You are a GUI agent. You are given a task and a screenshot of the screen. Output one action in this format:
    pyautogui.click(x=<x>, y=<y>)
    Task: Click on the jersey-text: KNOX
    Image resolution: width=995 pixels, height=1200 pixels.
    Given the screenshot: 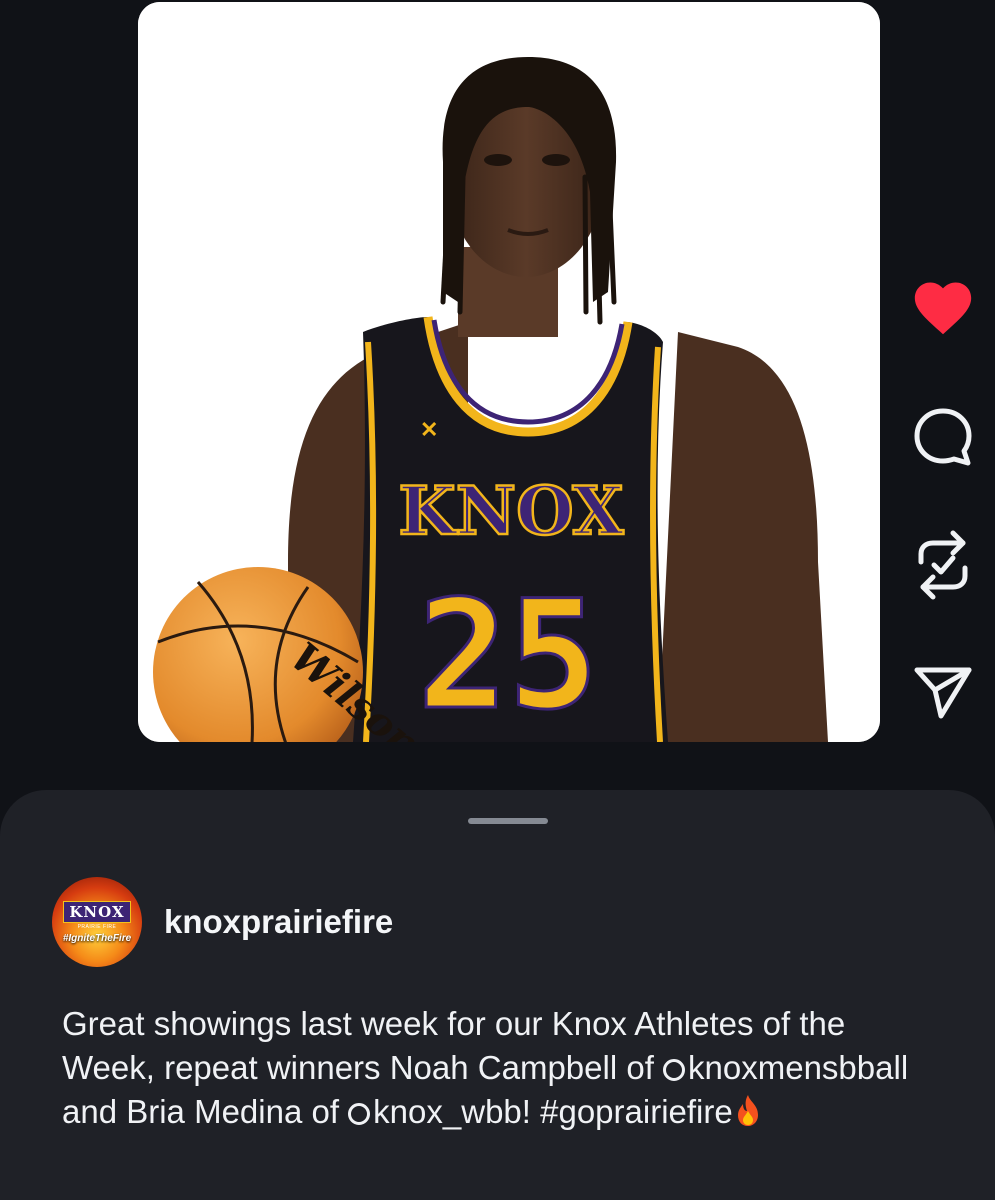 What is the action you would take?
    pyautogui.click(x=511, y=511)
    